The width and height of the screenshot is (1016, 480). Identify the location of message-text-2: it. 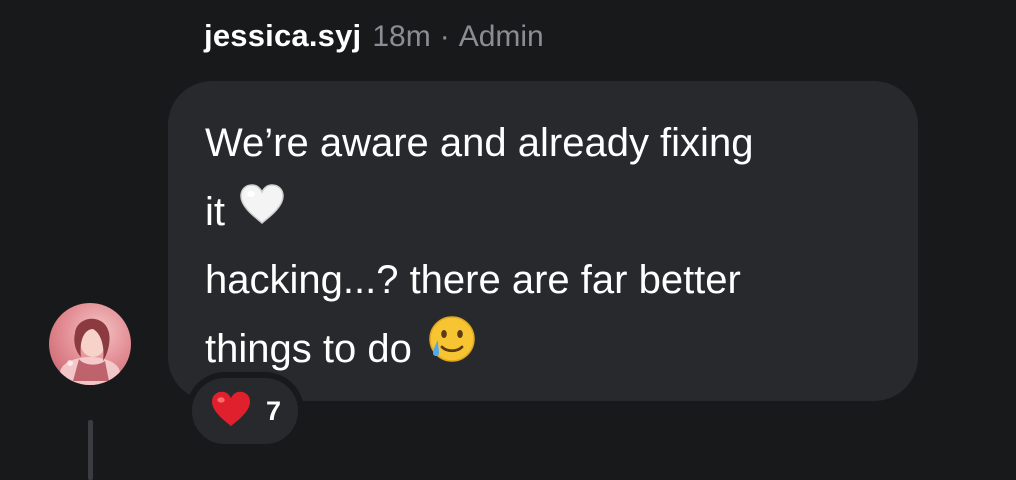
(215, 211).